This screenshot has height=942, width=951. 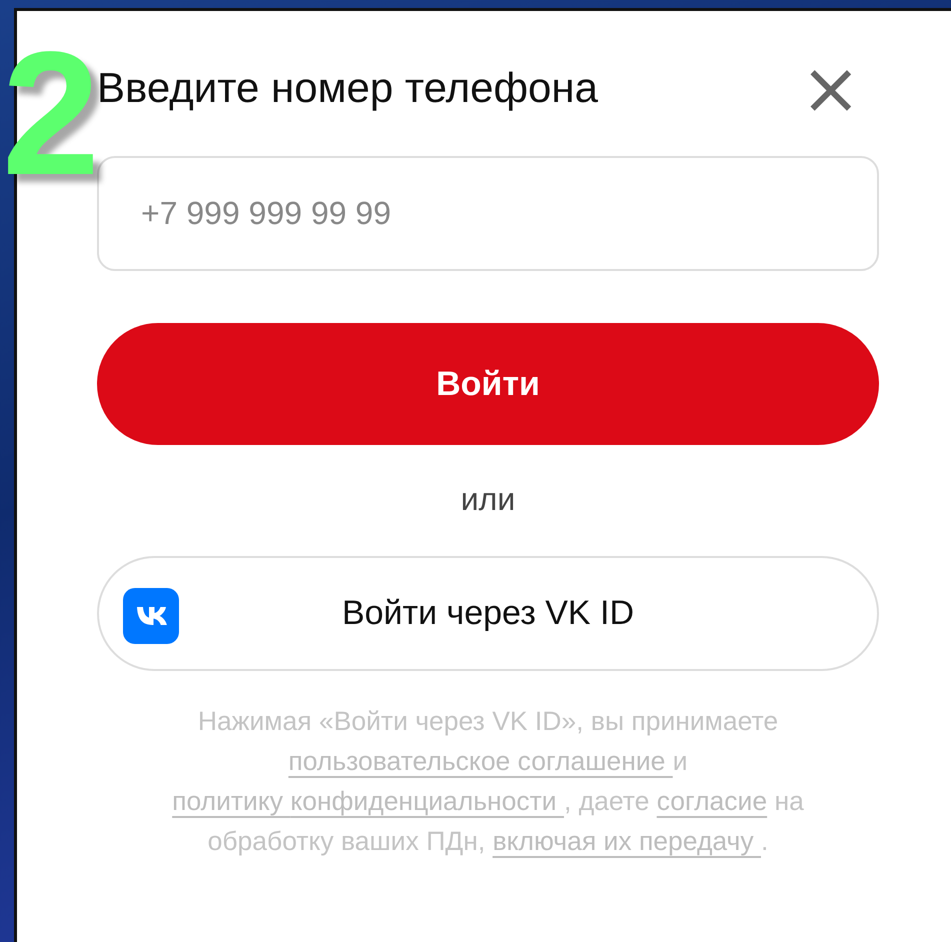 I want to click on close-button: ×, so click(x=839, y=88).